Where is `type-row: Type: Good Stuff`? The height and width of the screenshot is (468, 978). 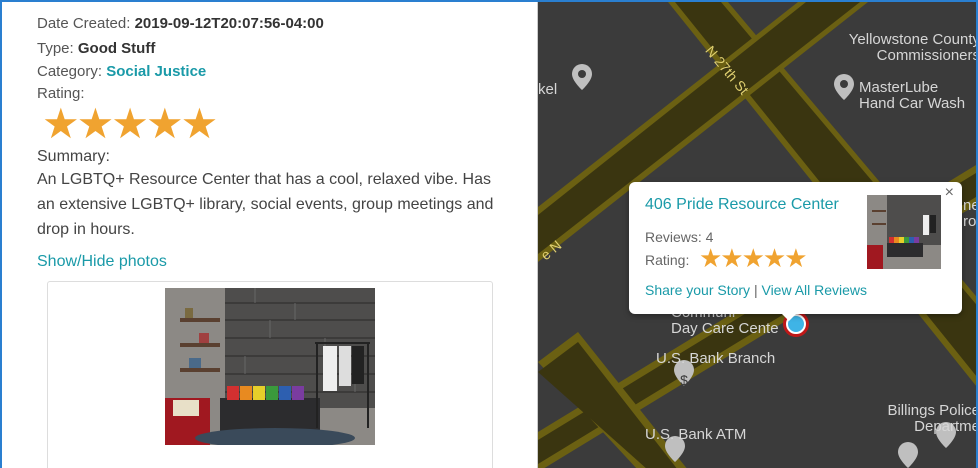 type-row: Type: Good Stuff is located at coordinates (96, 49).